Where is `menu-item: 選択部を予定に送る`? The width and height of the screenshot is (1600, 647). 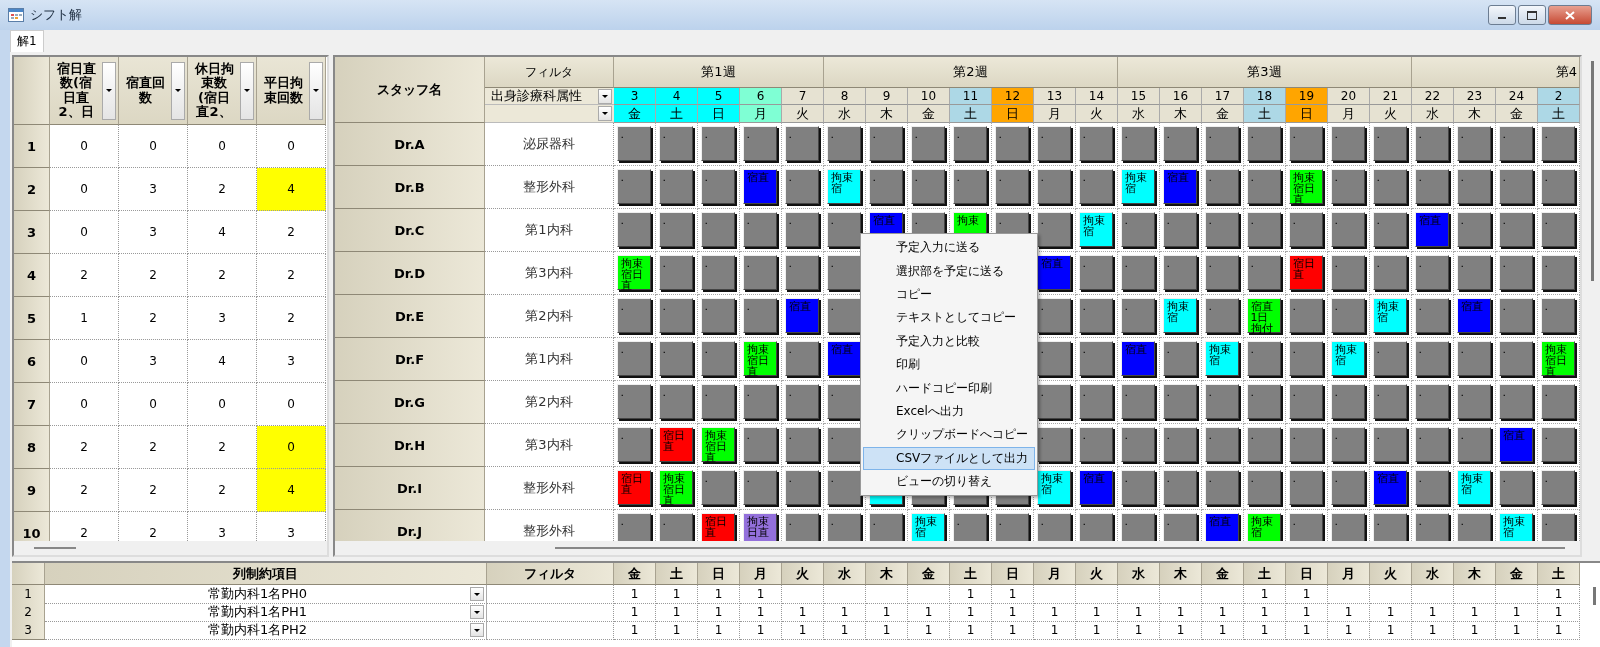
menu-item: 選択部を予定に送る is located at coordinates (949, 271).